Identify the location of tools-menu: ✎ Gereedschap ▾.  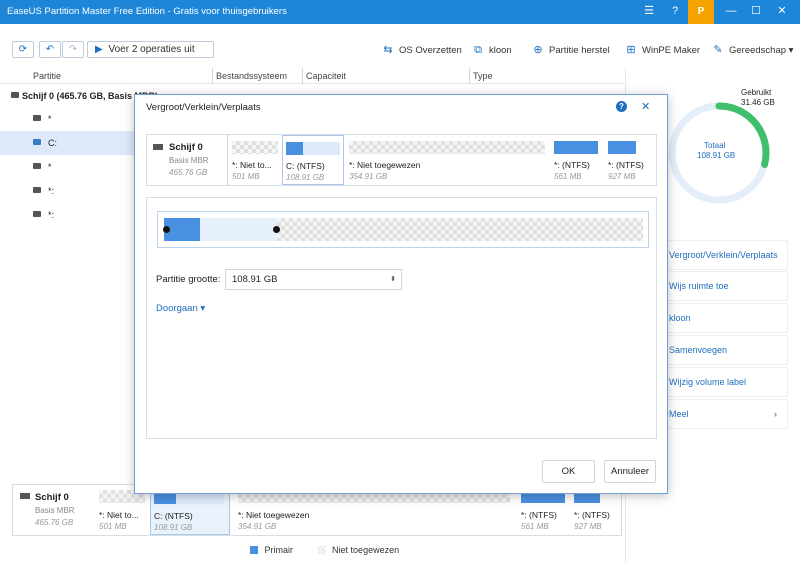
(752, 50).